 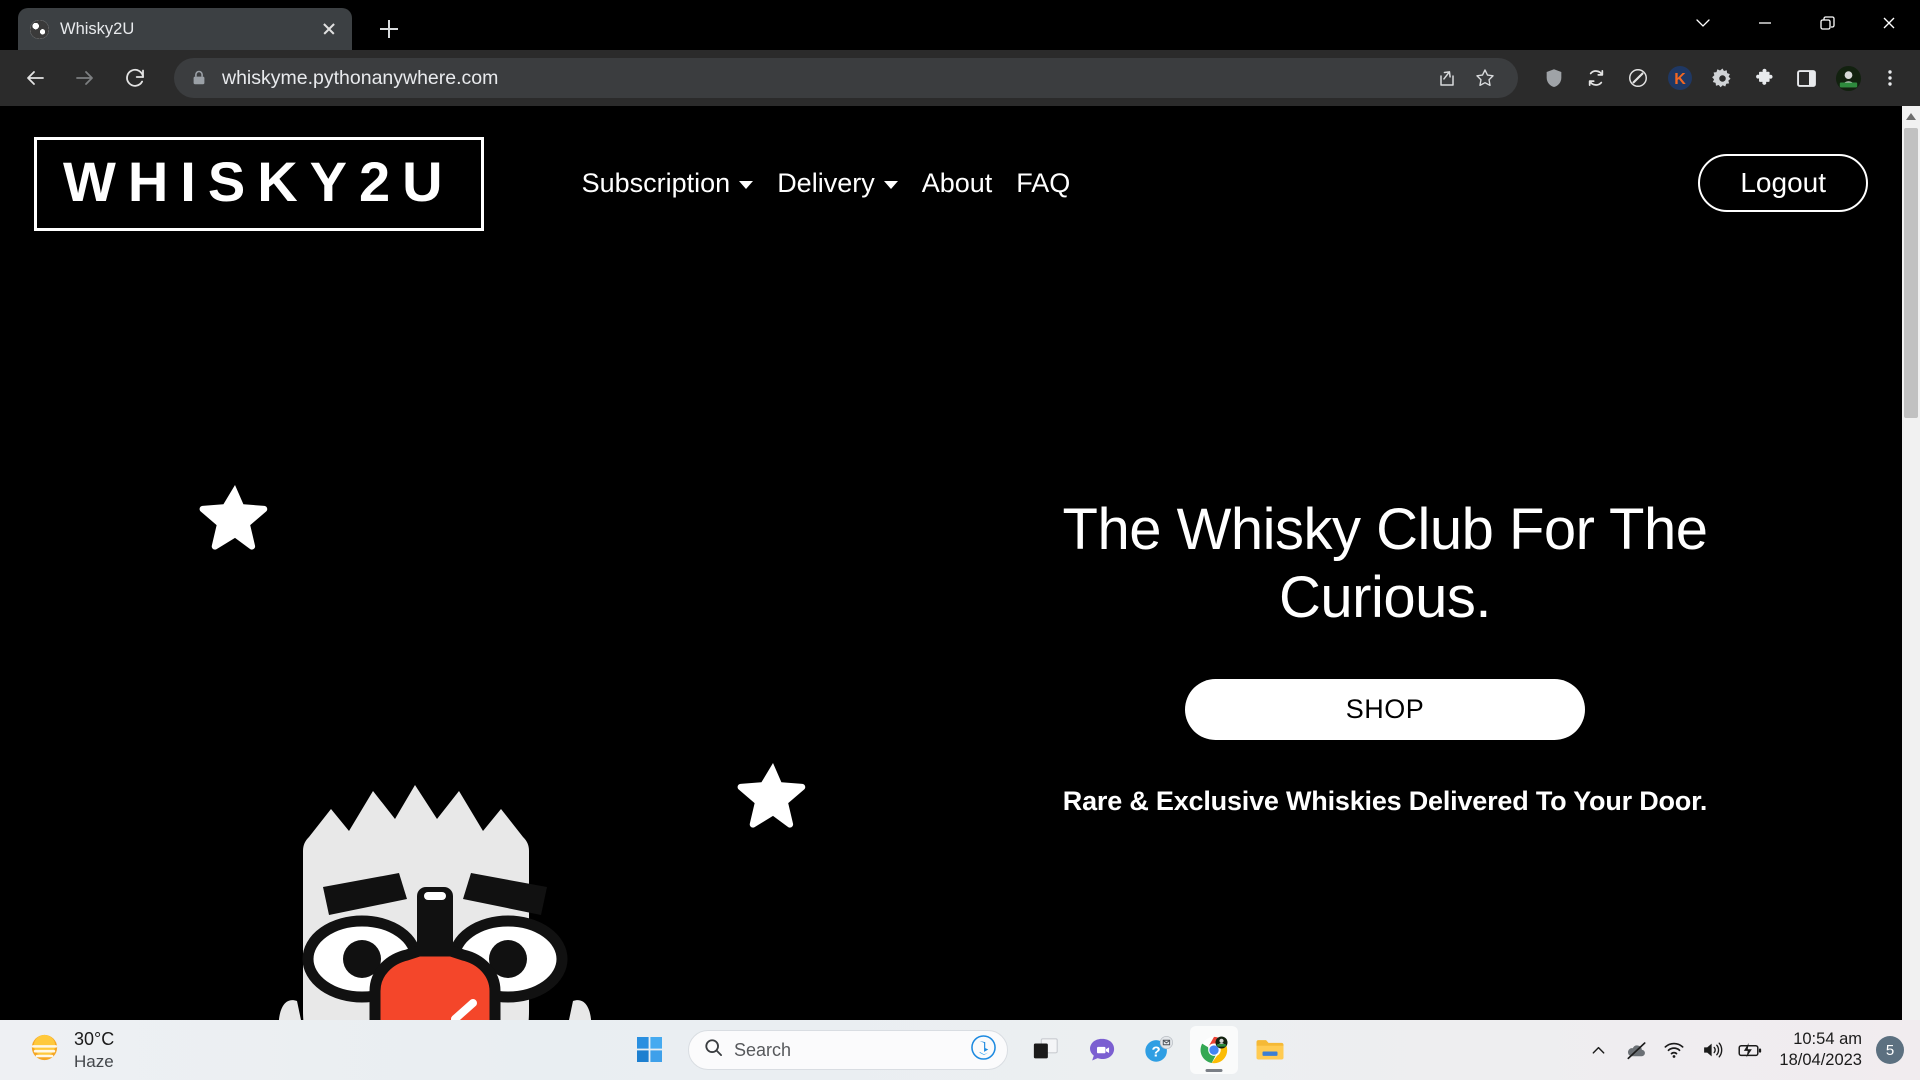 What do you see at coordinates (983, 1050) in the screenshot?
I see `bing-chat-icon` at bounding box center [983, 1050].